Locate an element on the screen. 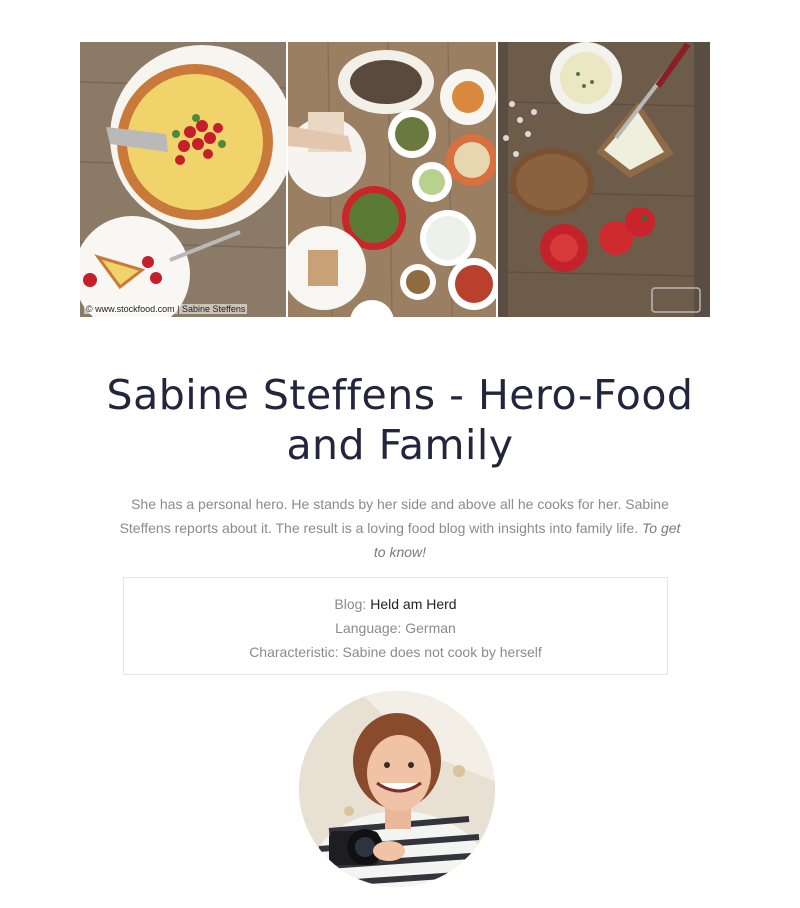 Image resolution: width=800 pixels, height=908 pixels. language-value: German is located at coordinates (430, 628).